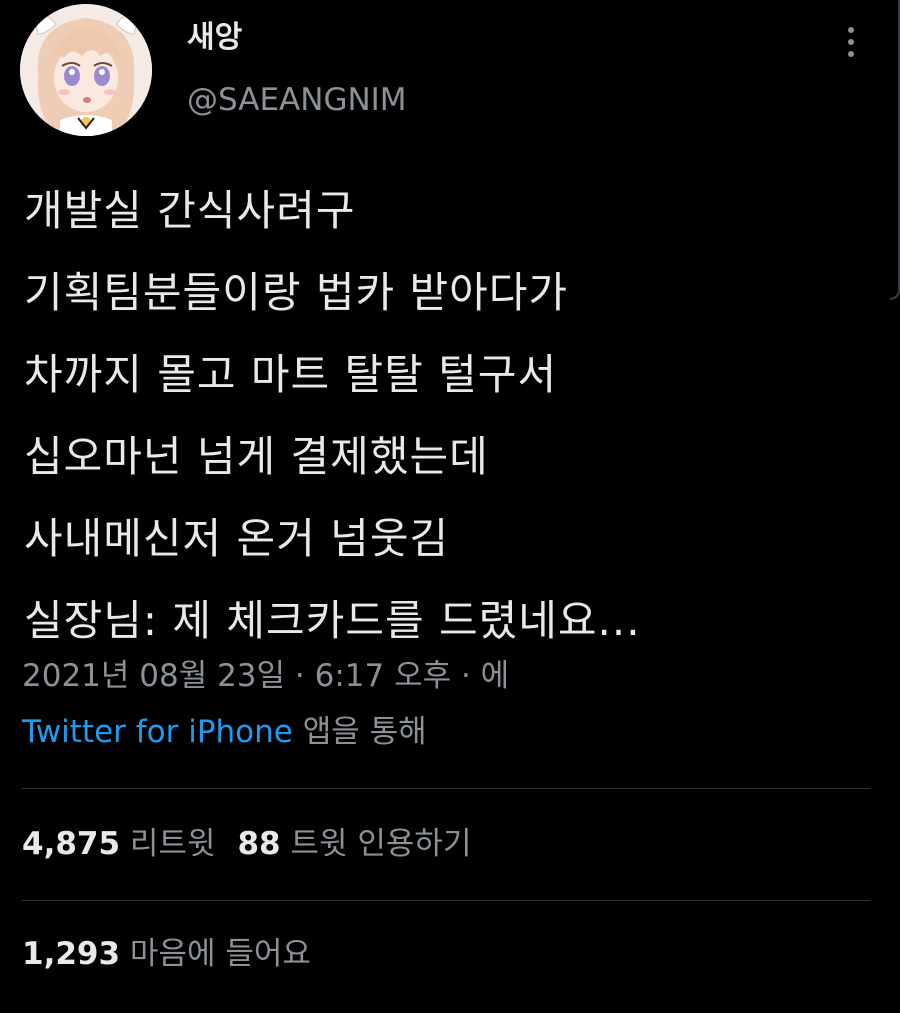 The image size is (900, 1013). I want to click on more-vertical-icon, so click(851, 42).